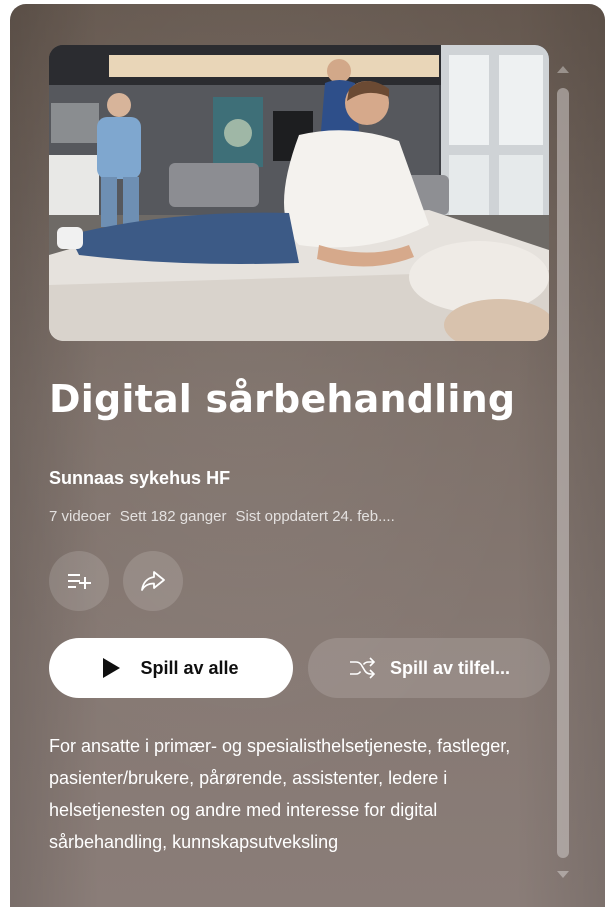  I want to click on play-icon, so click(112, 668).